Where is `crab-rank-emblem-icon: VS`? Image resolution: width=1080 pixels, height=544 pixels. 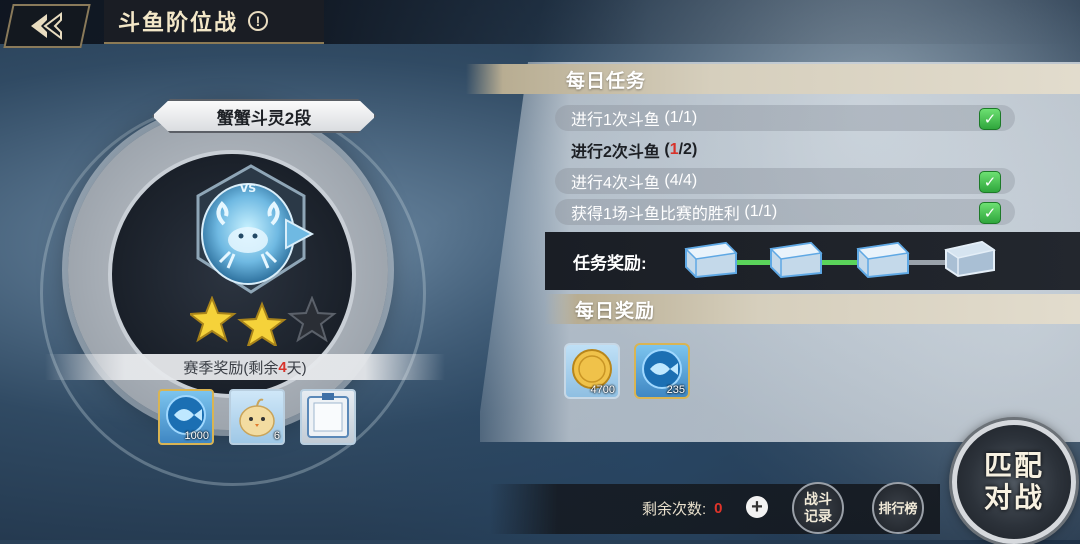
crab-rank-emblem-icon: VS is located at coordinates (255, 229).